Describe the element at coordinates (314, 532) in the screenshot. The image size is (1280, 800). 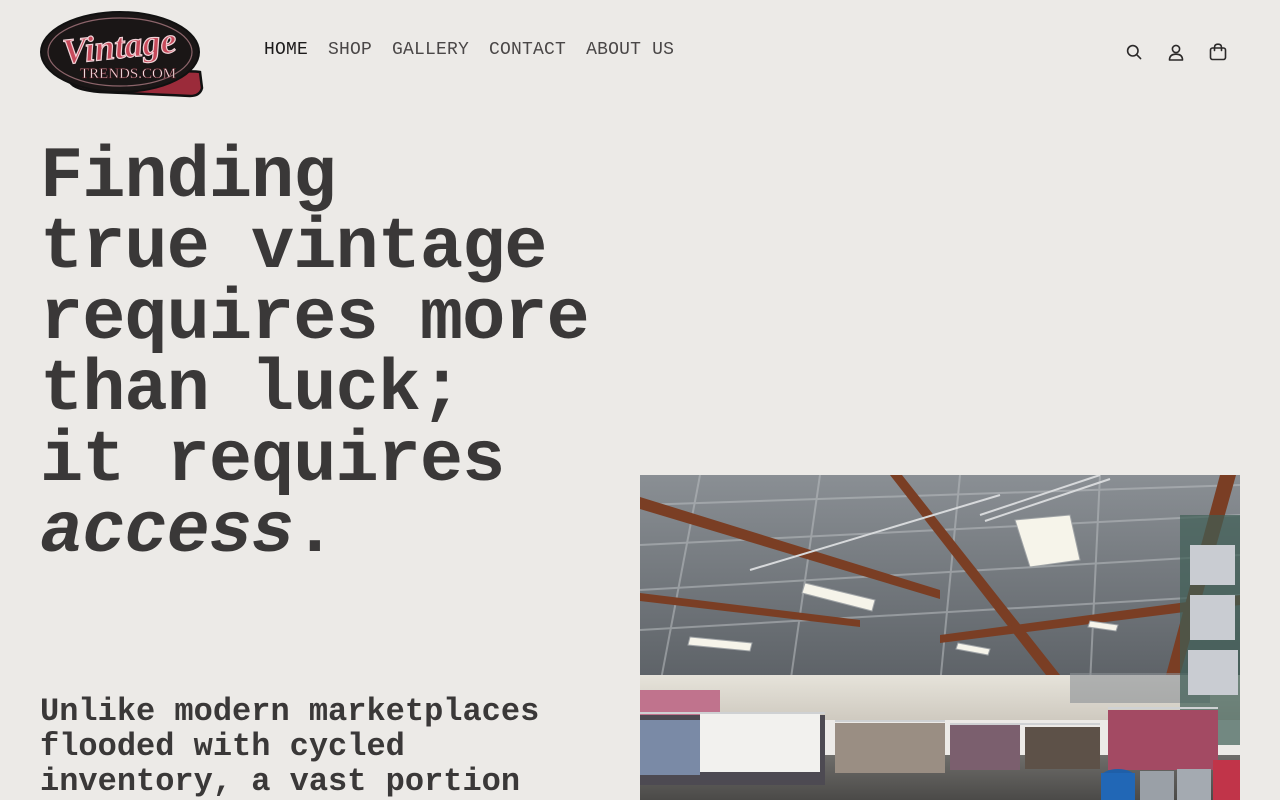
I see `hero-period: .` at that location.